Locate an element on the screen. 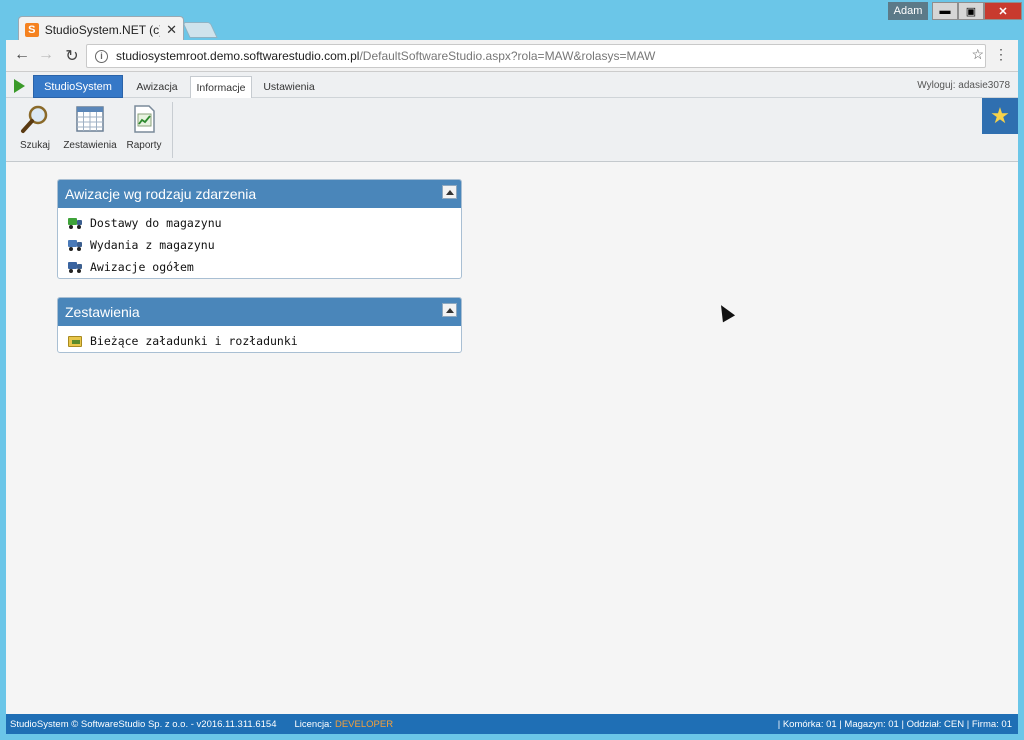 The height and width of the screenshot is (740, 1024). search-ribbon-button: Szukaj is located at coordinates (35, 127).